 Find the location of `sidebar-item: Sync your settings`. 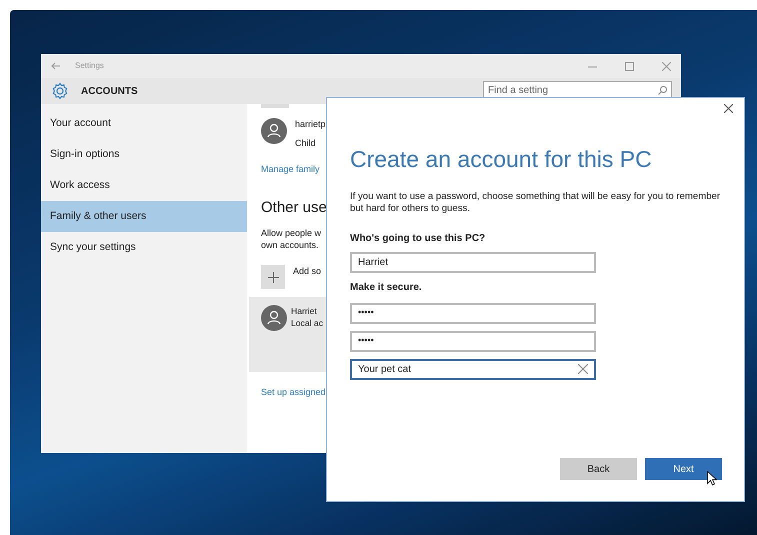

sidebar-item: Sync your settings is located at coordinates (144, 247).